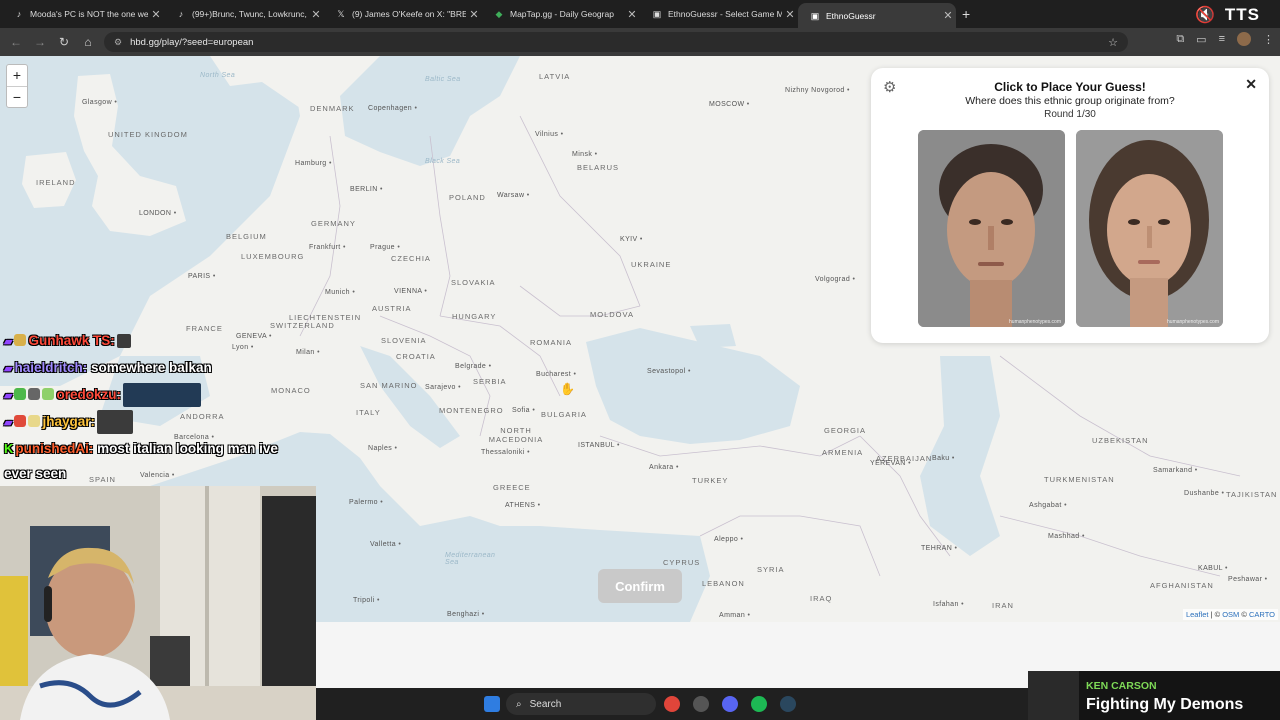 Image resolution: width=1280 pixels, height=720 pixels. What do you see at coordinates (729, 104) in the screenshot?
I see `map-city-label: MOSCOW` at bounding box center [729, 104].